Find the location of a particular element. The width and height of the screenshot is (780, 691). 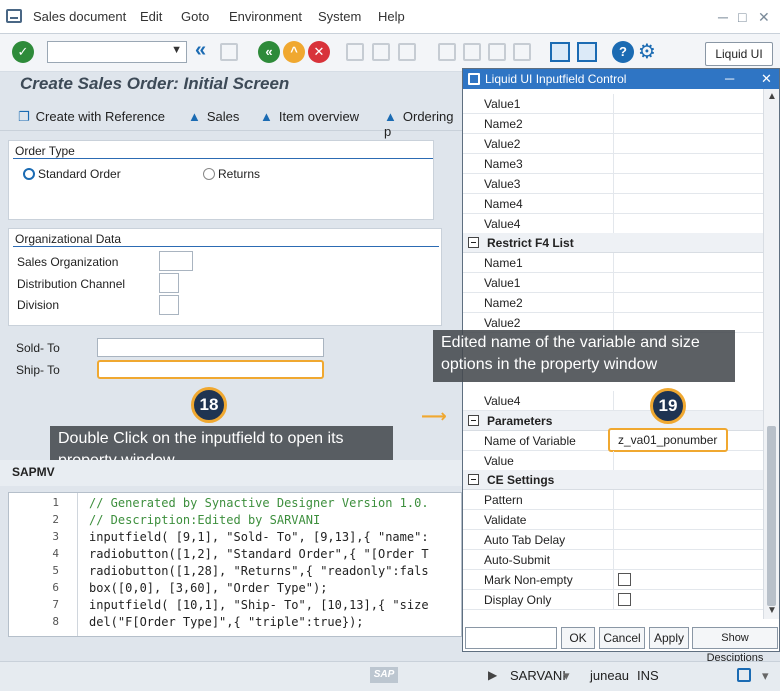

liquid-ui-button: Liquid UI is located at coordinates (739, 54).